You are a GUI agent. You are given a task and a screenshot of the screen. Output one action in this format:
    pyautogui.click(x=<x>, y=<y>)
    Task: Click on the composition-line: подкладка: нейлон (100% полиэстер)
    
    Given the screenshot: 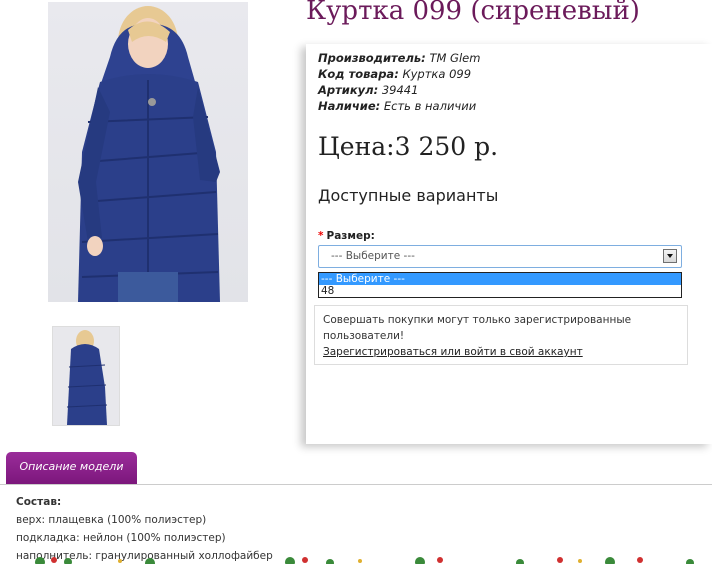 What is the action you would take?
    pyautogui.click(x=121, y=538)
    